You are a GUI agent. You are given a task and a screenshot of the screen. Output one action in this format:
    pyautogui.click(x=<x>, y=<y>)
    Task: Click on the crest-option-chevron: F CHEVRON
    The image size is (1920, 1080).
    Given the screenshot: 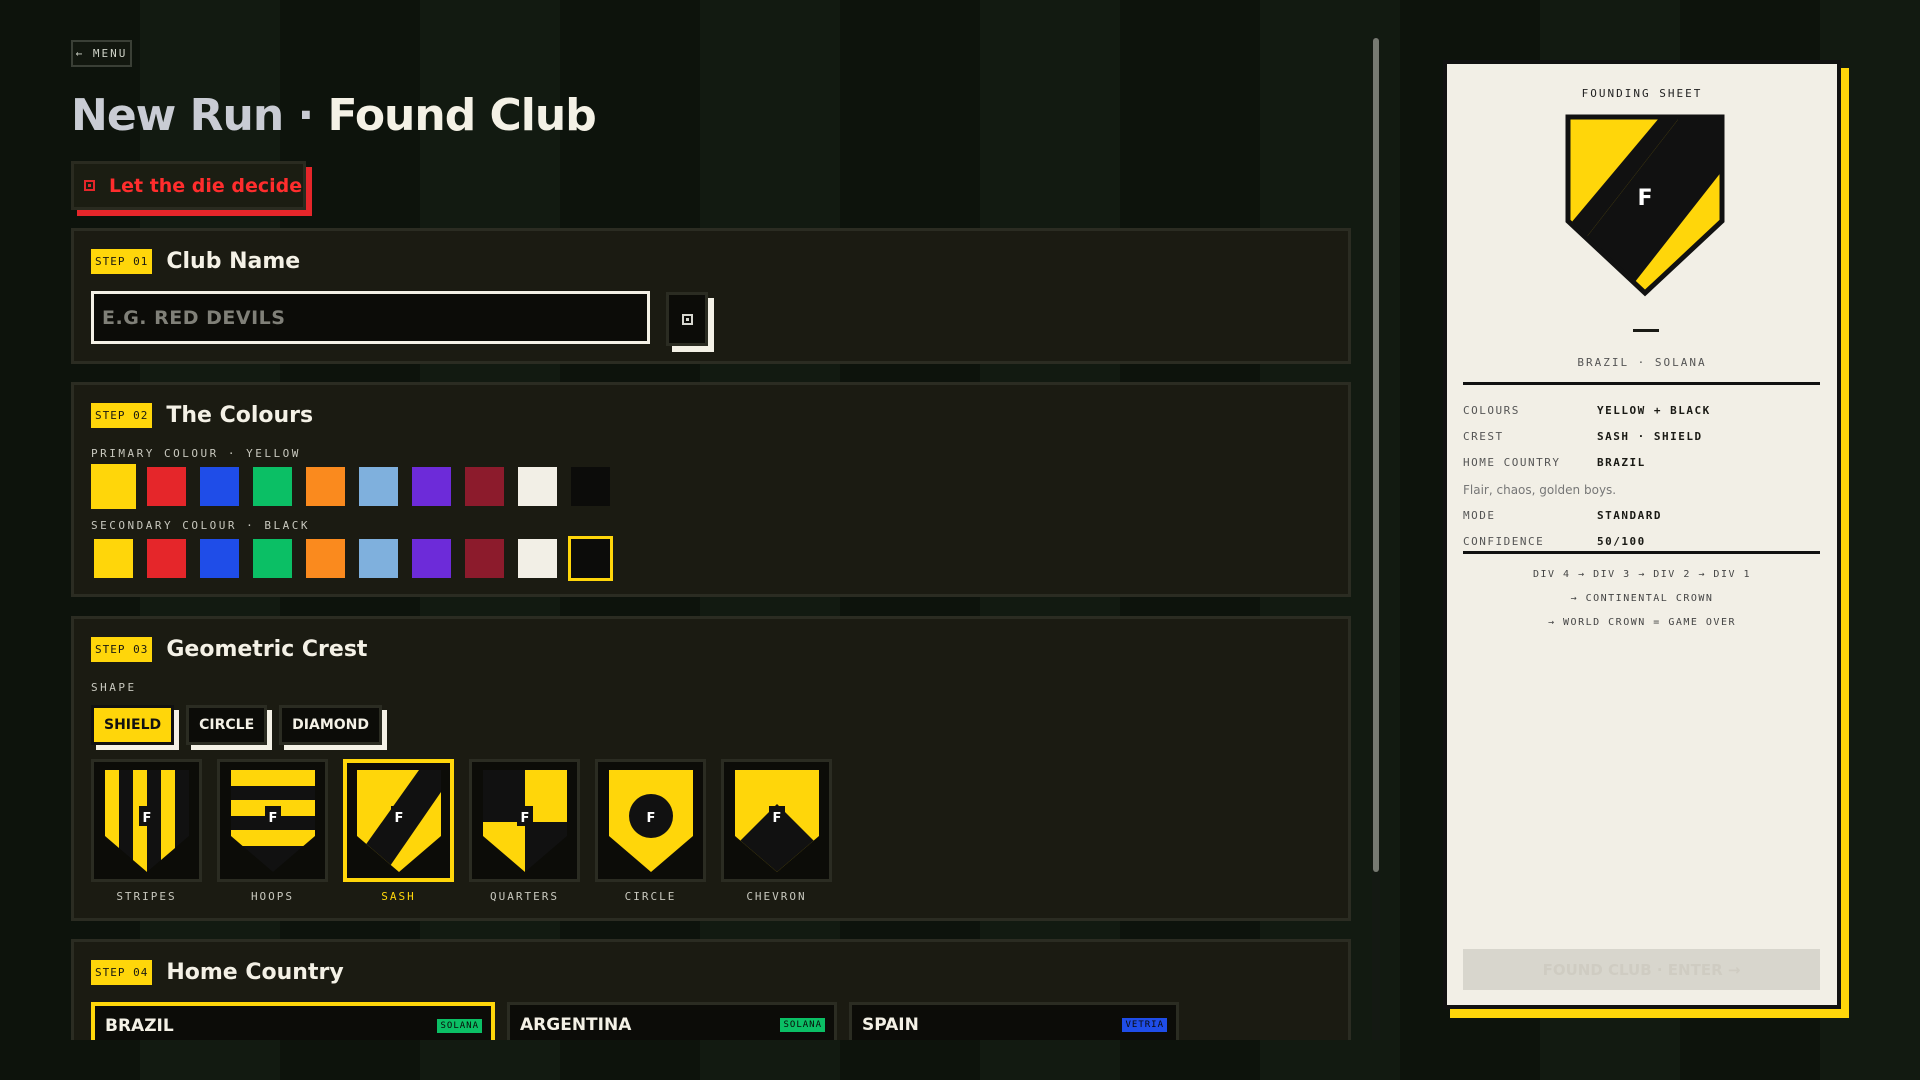 What is the action you would take?
    pyautogui.click(x=776, y=831)
    